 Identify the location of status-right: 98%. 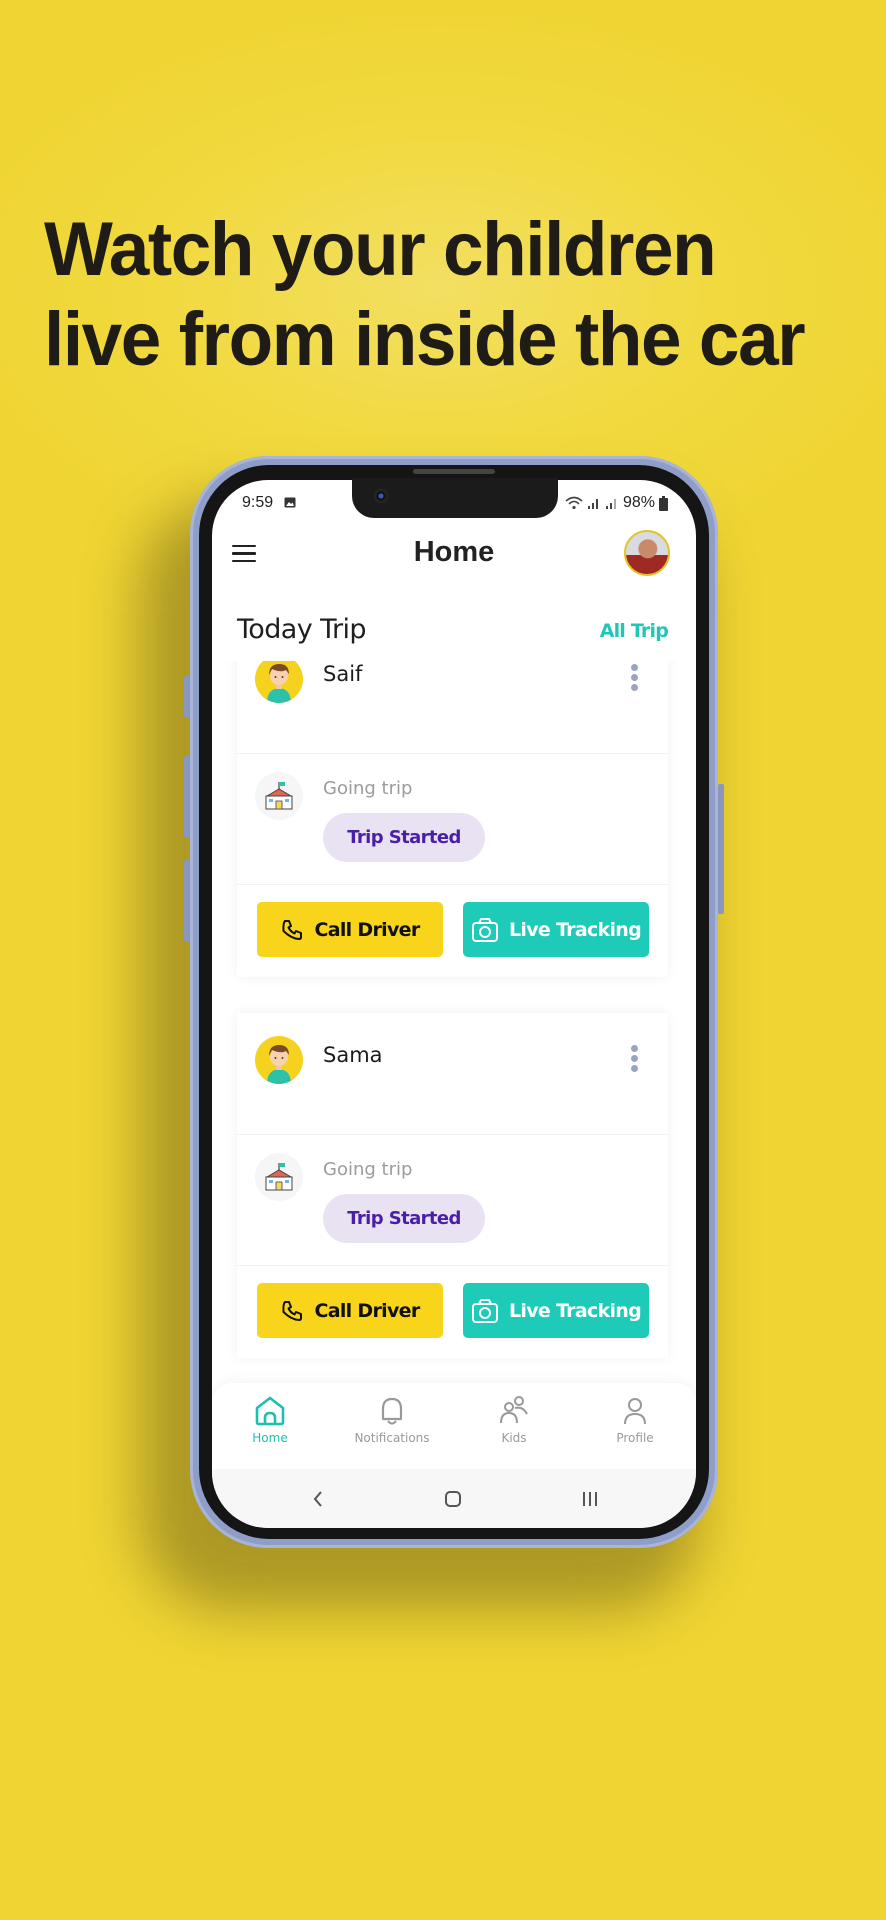
(616, 503).